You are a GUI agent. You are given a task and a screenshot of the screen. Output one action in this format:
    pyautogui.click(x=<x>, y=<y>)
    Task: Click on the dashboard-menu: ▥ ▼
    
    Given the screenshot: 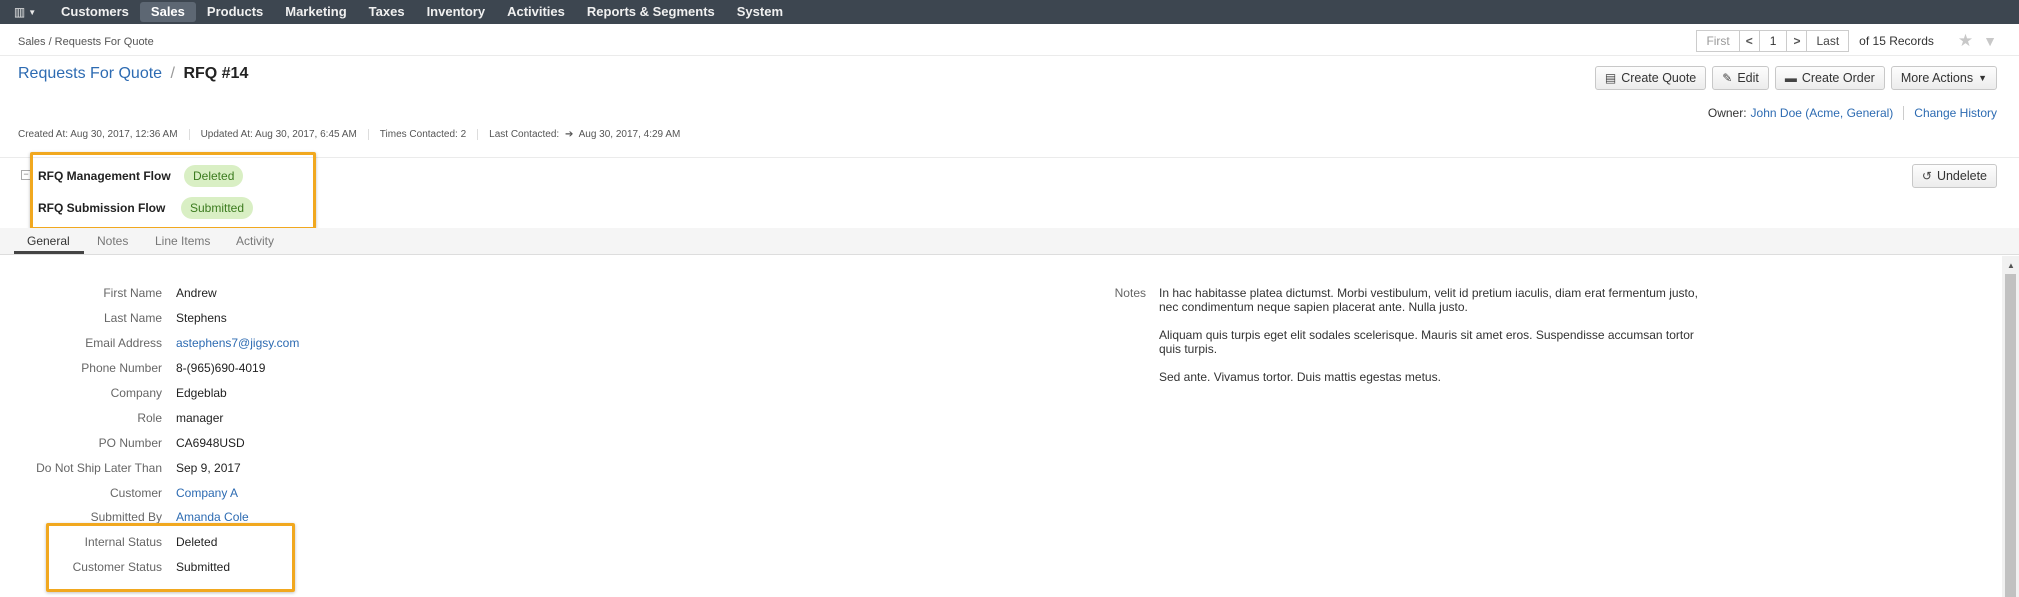 What is the action you would take?
    pyautogui.click(x=25, y=12)
    